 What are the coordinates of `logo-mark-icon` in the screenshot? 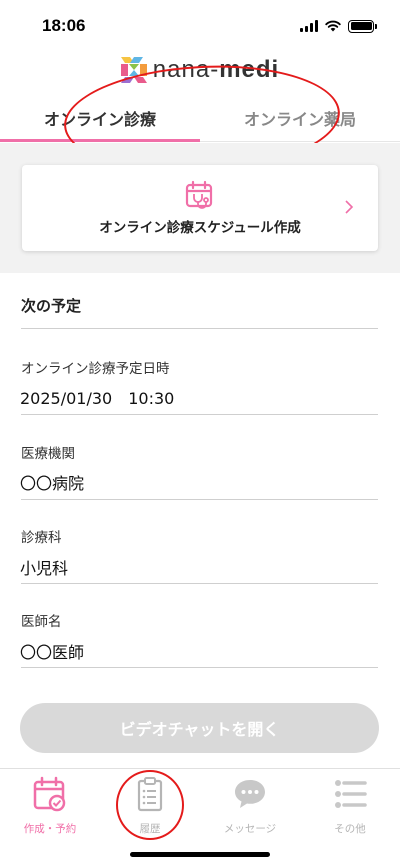 It's located at (133, 70).